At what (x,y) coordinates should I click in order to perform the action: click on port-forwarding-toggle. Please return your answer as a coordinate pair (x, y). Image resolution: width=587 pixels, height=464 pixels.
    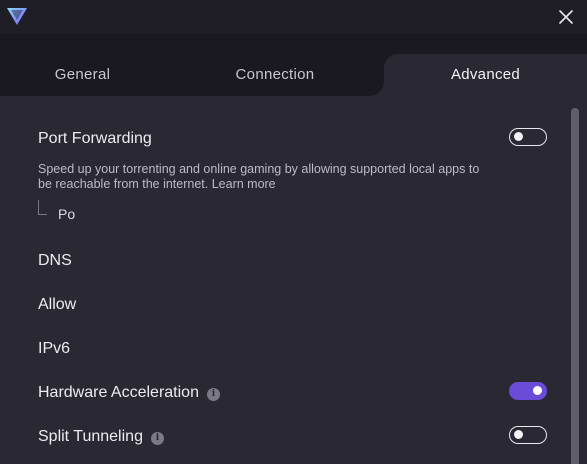
    Looking at the image, I should click on (528, 137).